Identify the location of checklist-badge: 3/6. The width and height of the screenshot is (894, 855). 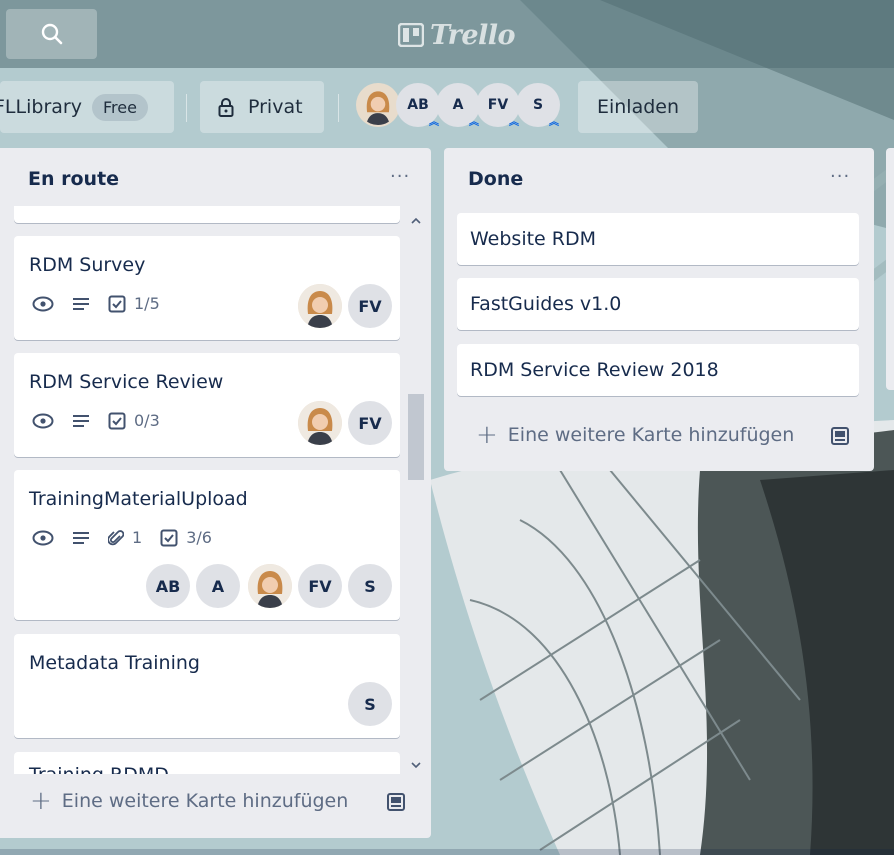
(186, 537).